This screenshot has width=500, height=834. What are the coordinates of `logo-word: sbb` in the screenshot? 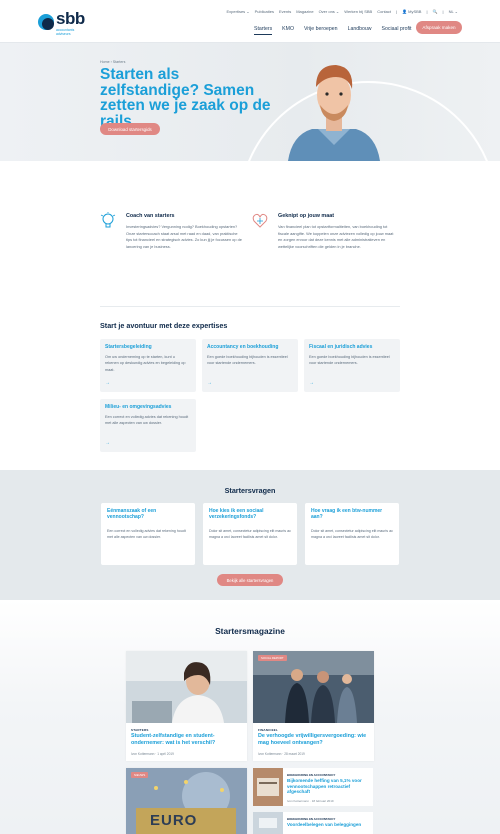 It's located at (70, 18).